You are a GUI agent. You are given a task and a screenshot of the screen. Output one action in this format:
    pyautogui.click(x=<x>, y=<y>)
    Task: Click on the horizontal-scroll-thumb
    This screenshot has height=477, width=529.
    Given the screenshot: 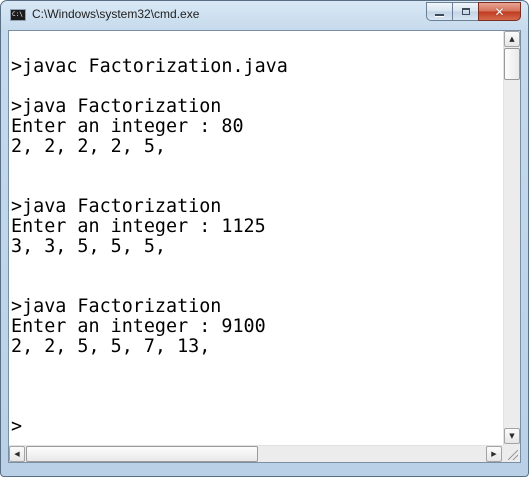 What is the action you would take?
    pyautogui.click(x=142, y=454)
    